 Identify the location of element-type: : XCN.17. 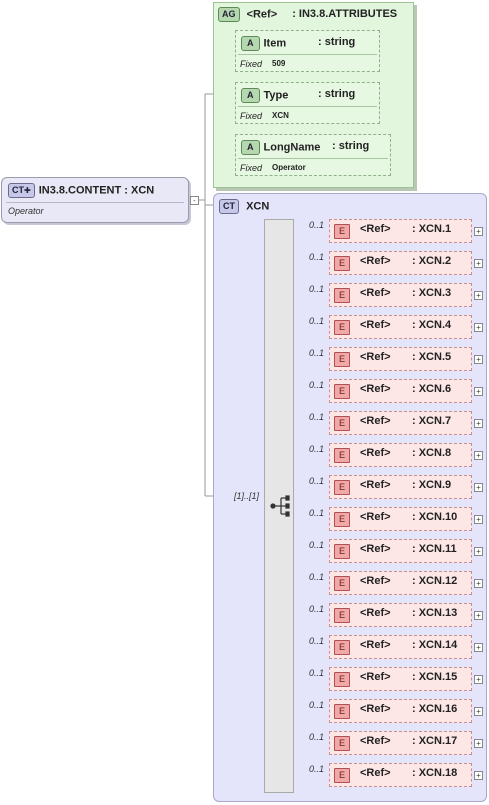
(435, 741).